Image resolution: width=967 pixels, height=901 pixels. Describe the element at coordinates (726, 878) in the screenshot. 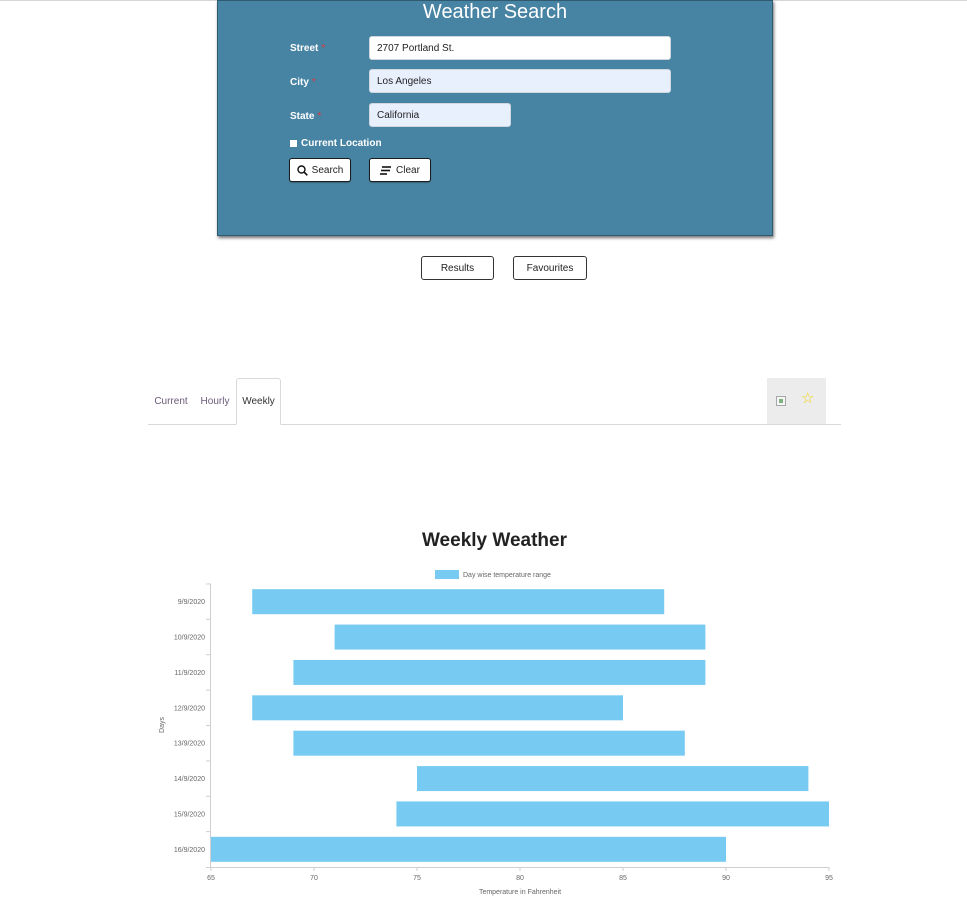

I see `x-tick-label: 90` at that location.